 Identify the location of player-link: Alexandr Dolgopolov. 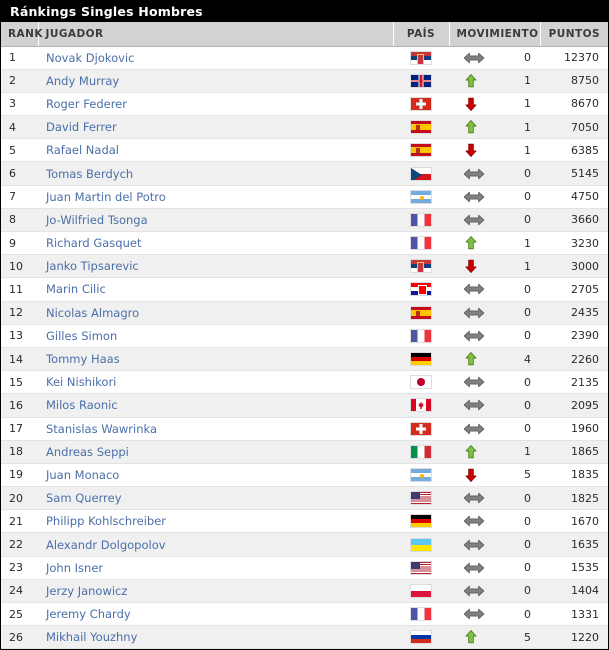
(106, 545).